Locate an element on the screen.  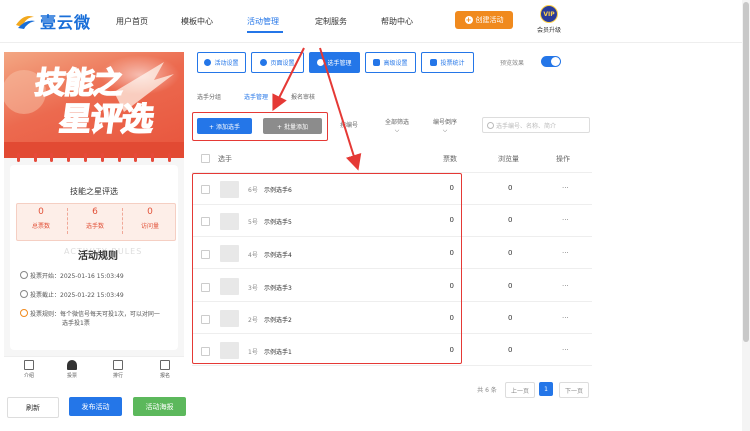
rule-text: 投票开始：2025-01-16 15:03:49 is located at coordinates (77, 276).